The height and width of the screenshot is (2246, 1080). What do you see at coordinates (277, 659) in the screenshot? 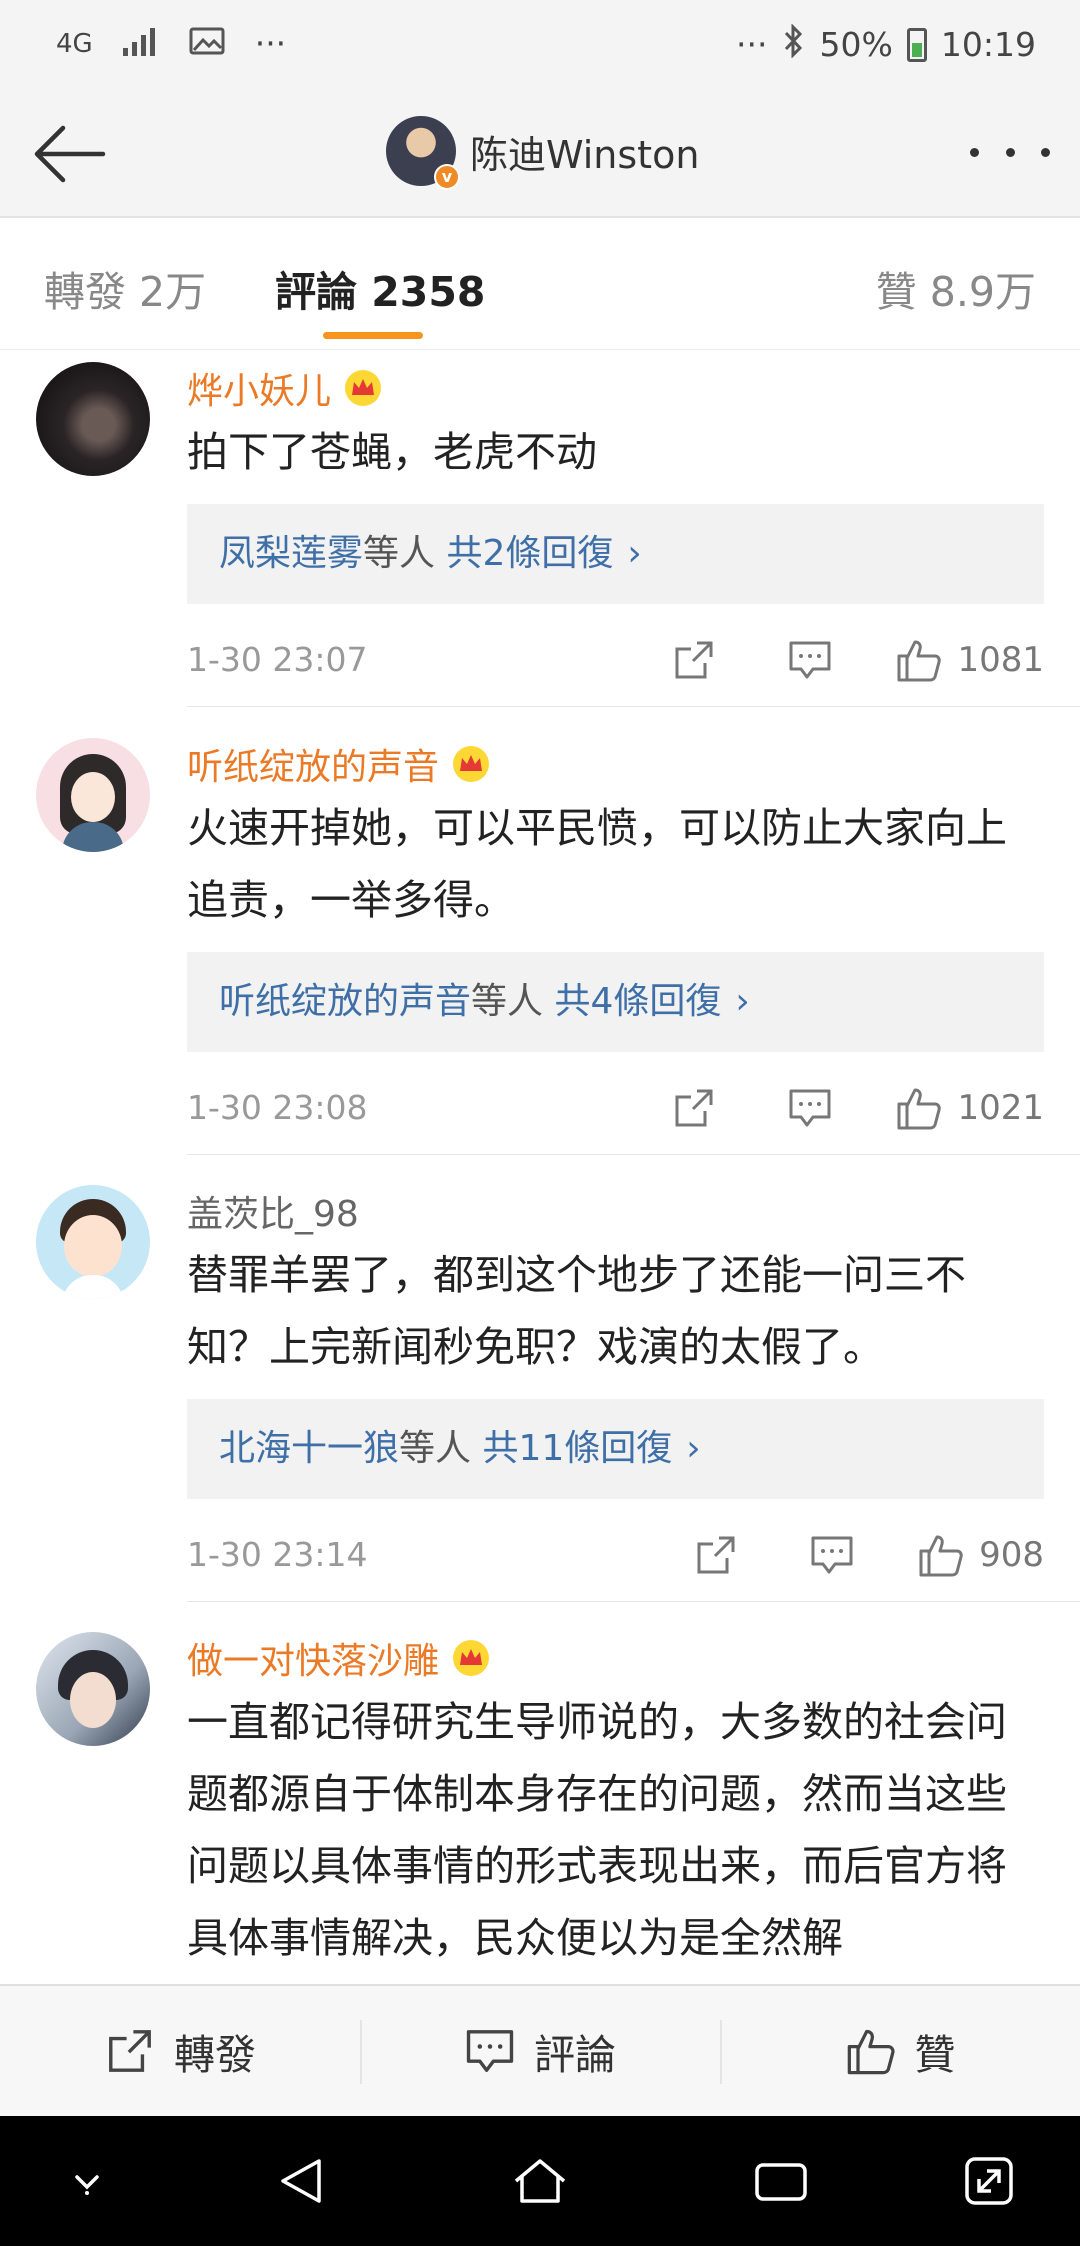
I see `comment-time: 1-30 23:07` at bounding box center [277, 659].